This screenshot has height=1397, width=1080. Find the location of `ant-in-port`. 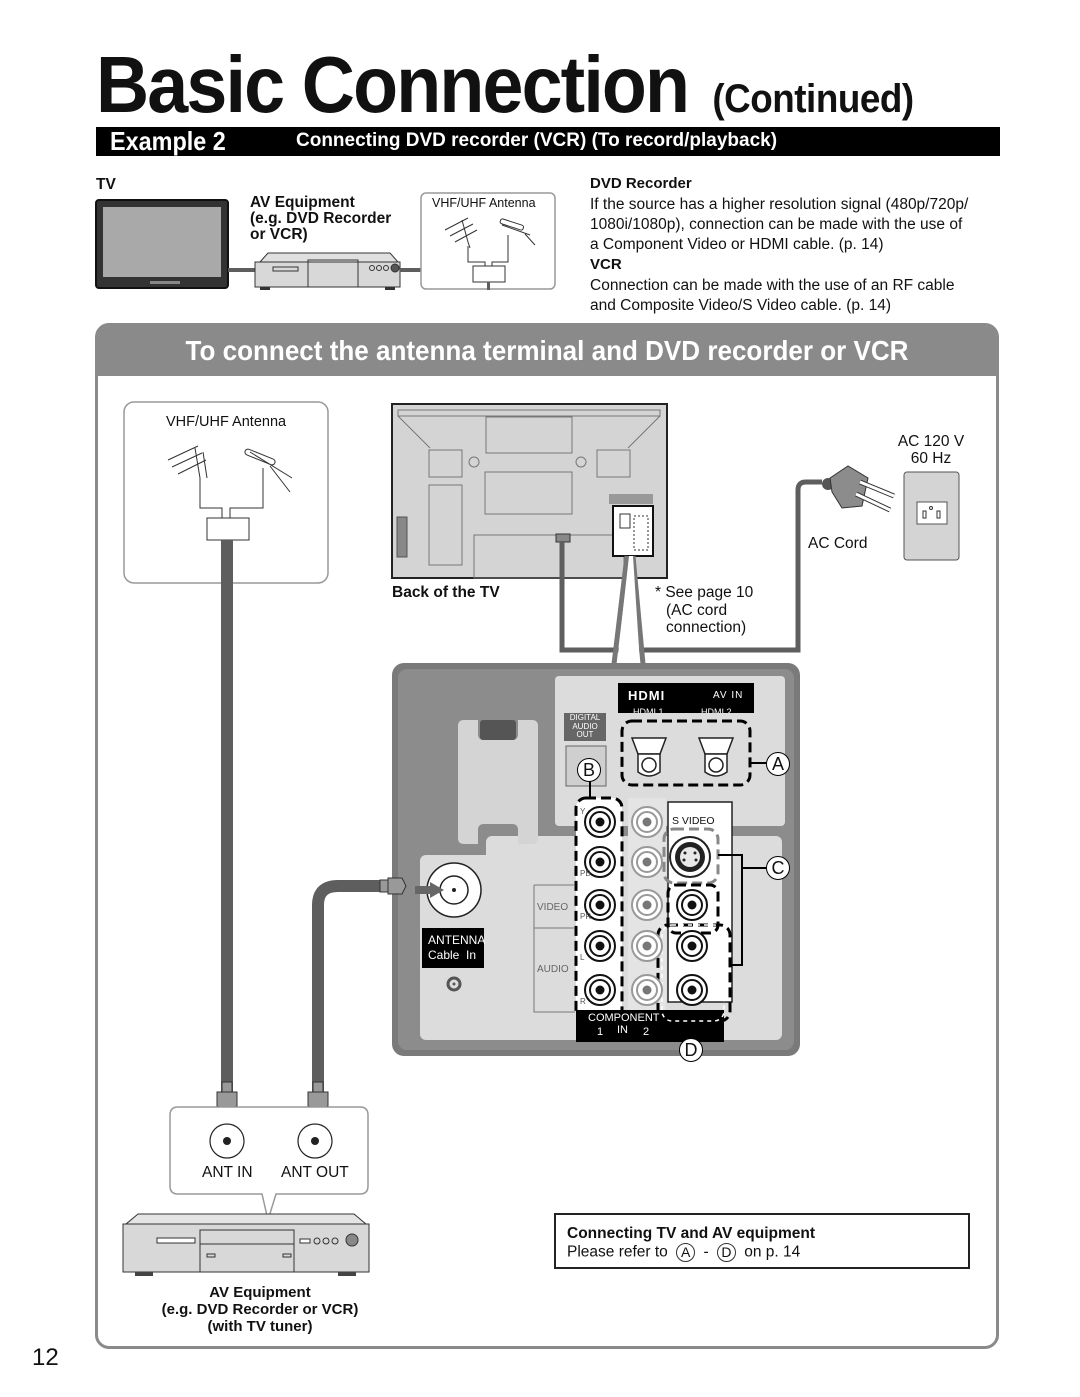

ant-in-port is located at coordinates (227, 1141).